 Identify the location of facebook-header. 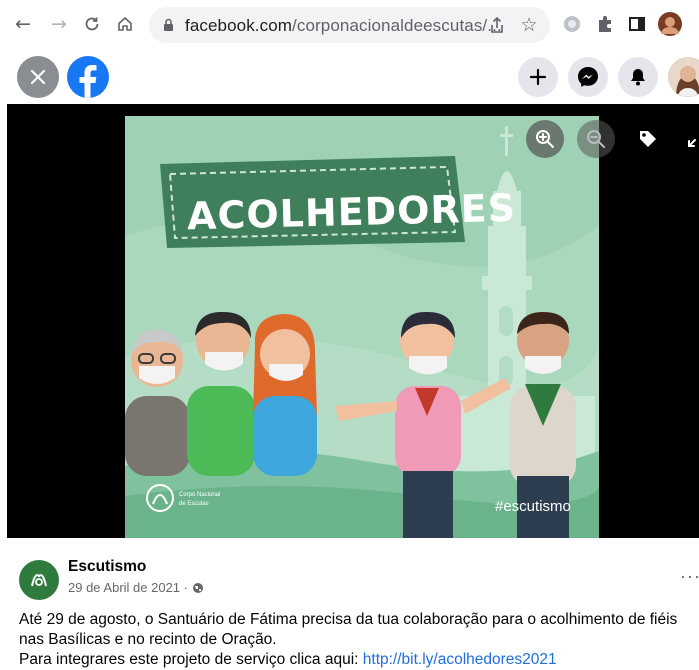
(349, 78).